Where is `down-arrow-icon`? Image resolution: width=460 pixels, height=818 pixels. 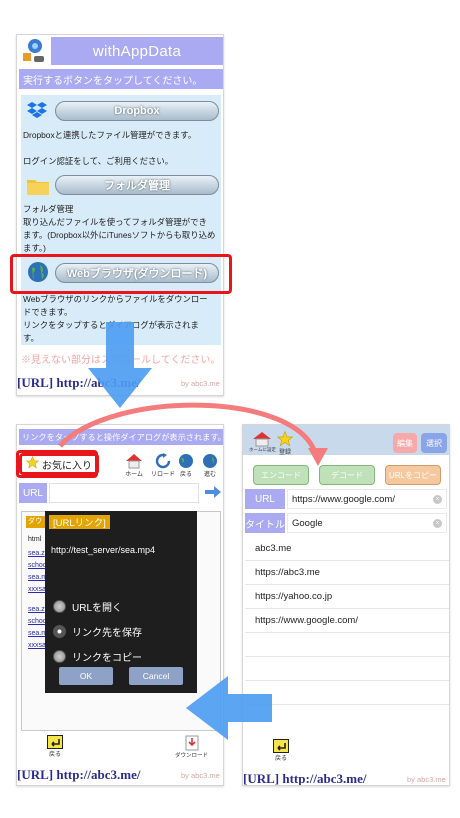 down-arrow-icon is located at coordinates (120, 365).